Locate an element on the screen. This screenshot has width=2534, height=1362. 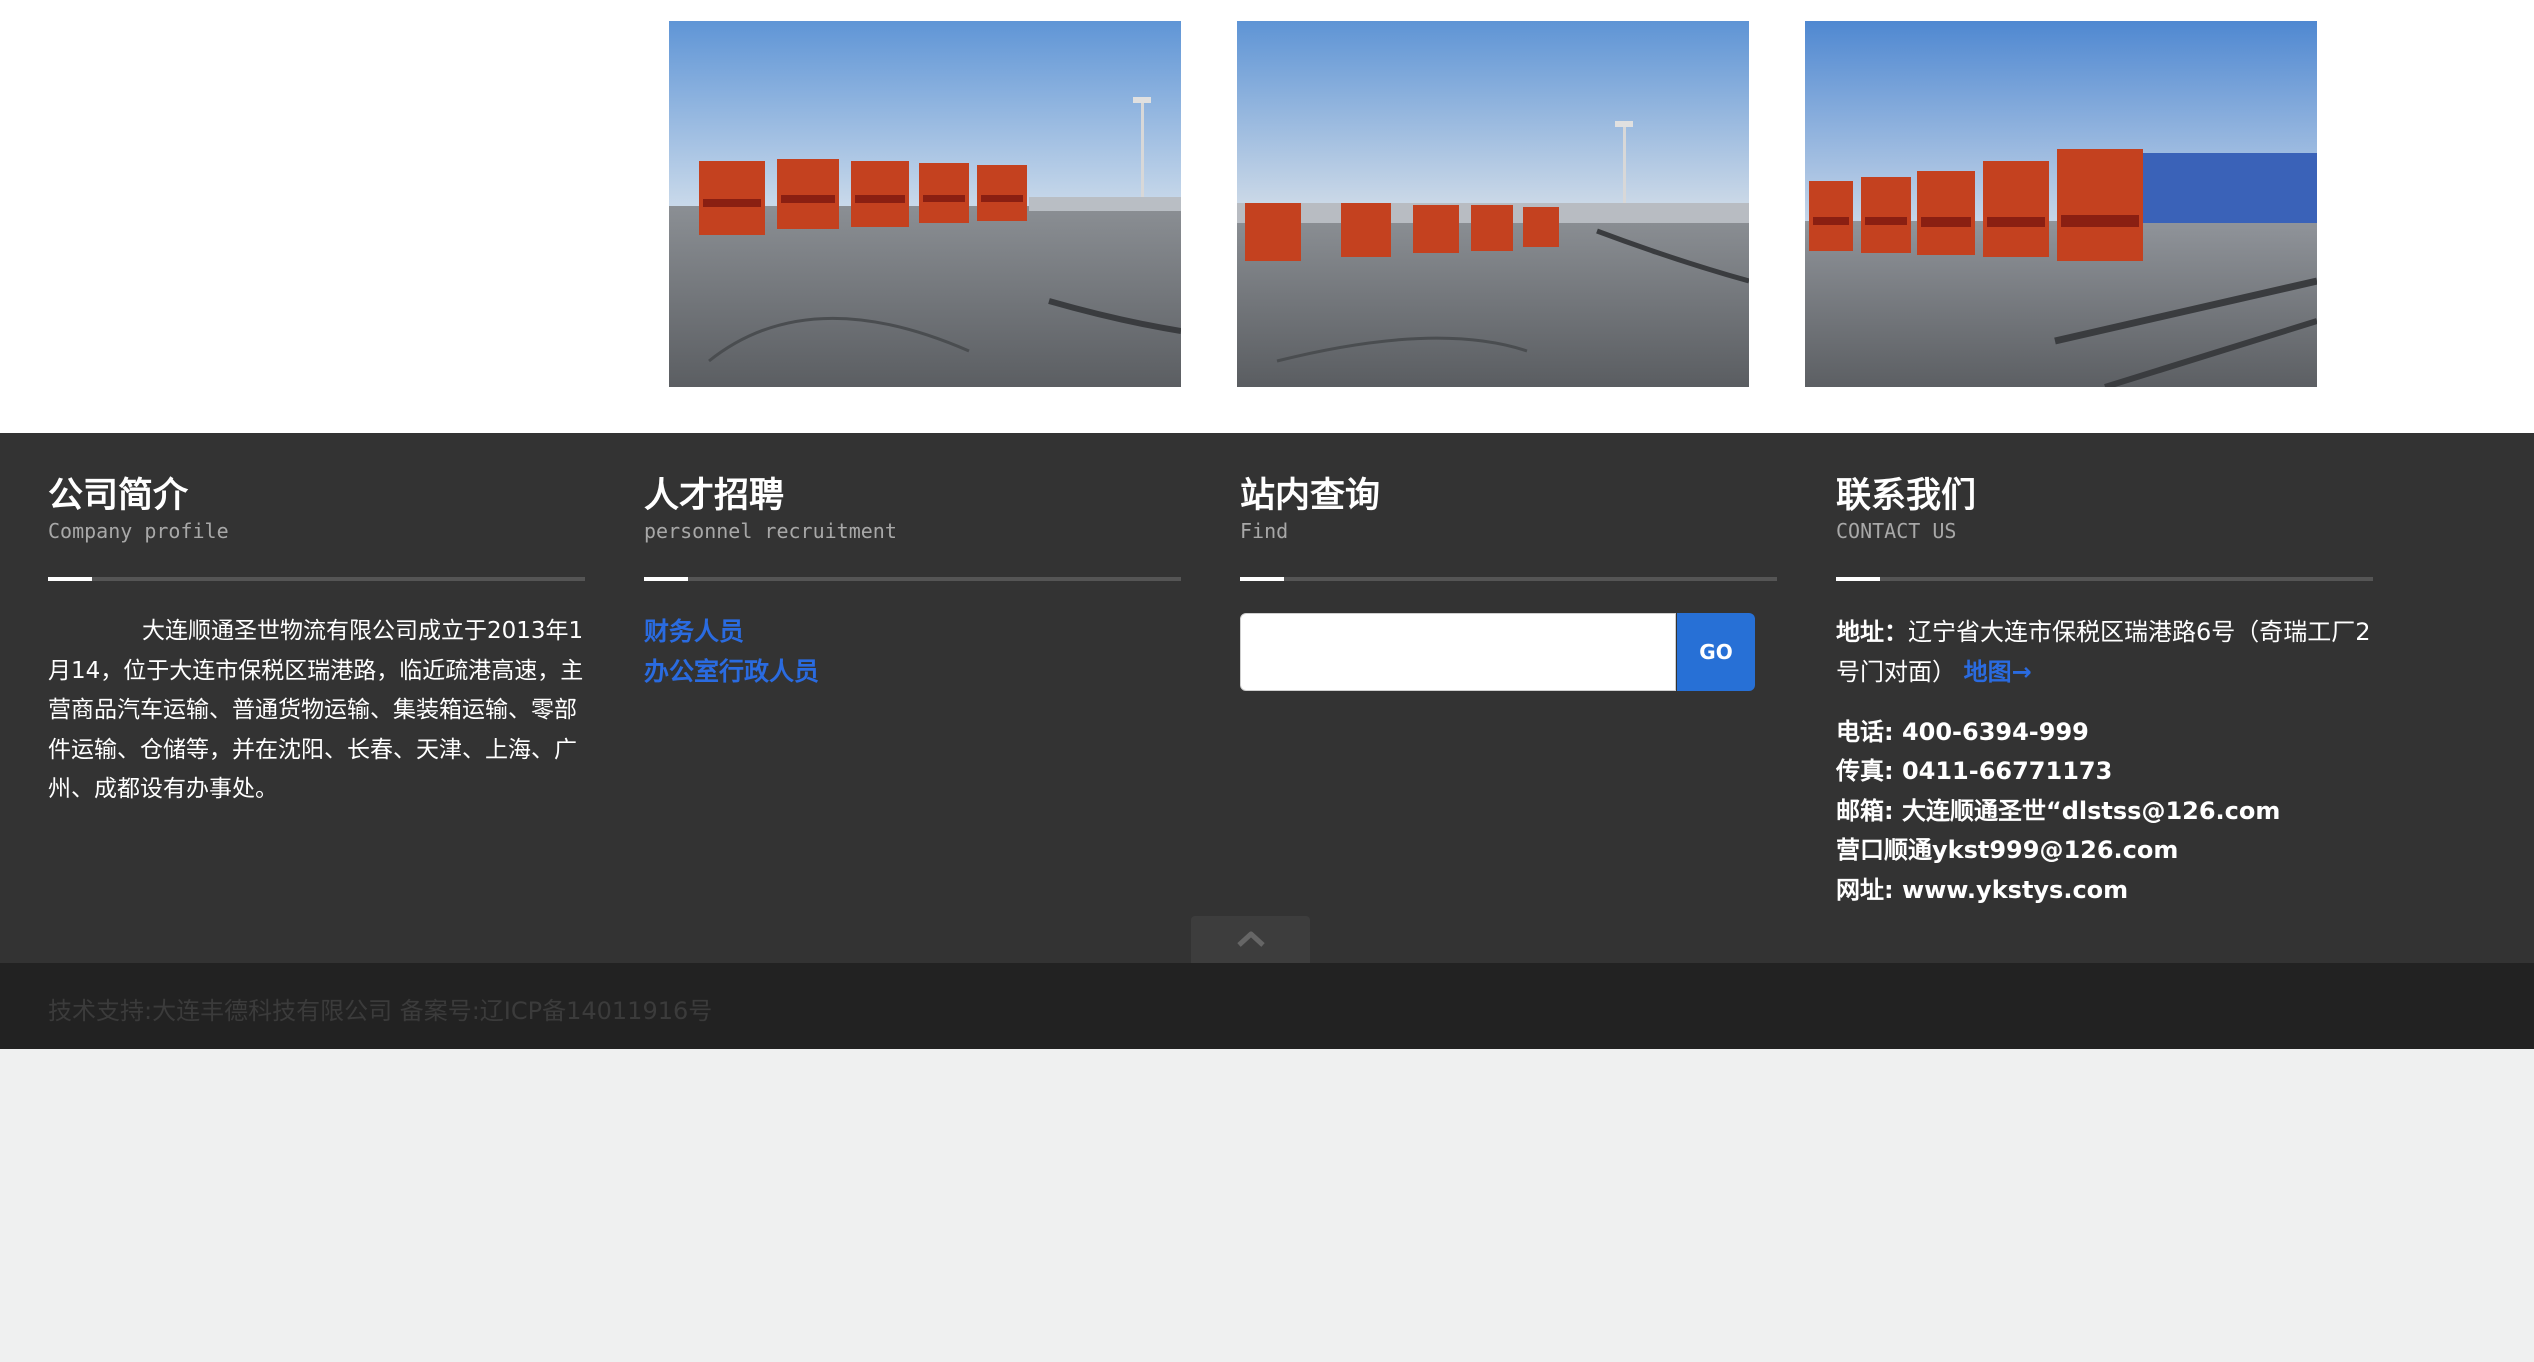
back-to-top-button is located at coordinates (1250, 939).